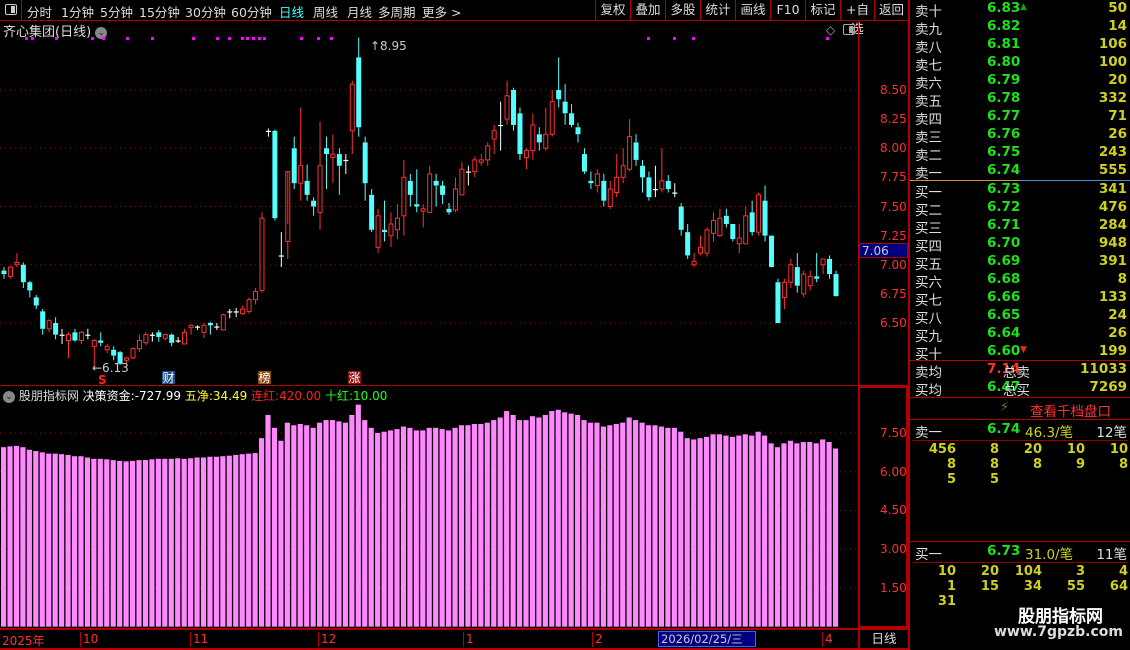 This screenshot has height=650, width=1130. What do you see at coordinates (1070, 410) in the screenshot?
I see `depth-link: 查看千档盘口` at bounding box center [1070, 410].